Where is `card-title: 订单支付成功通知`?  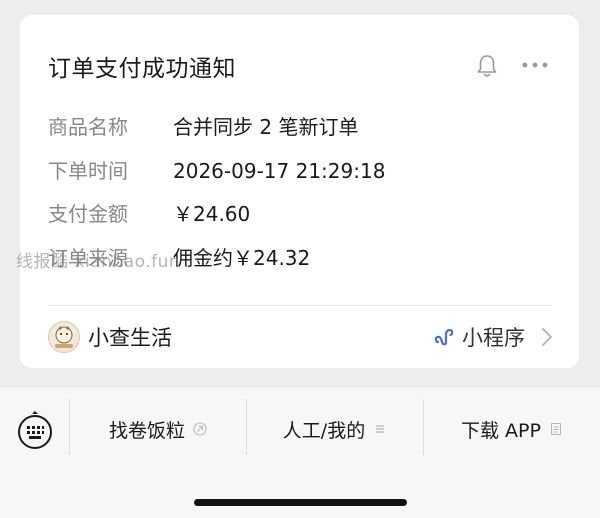
card-title: 订单支付成功通知 is located at coordinates (142, 69).